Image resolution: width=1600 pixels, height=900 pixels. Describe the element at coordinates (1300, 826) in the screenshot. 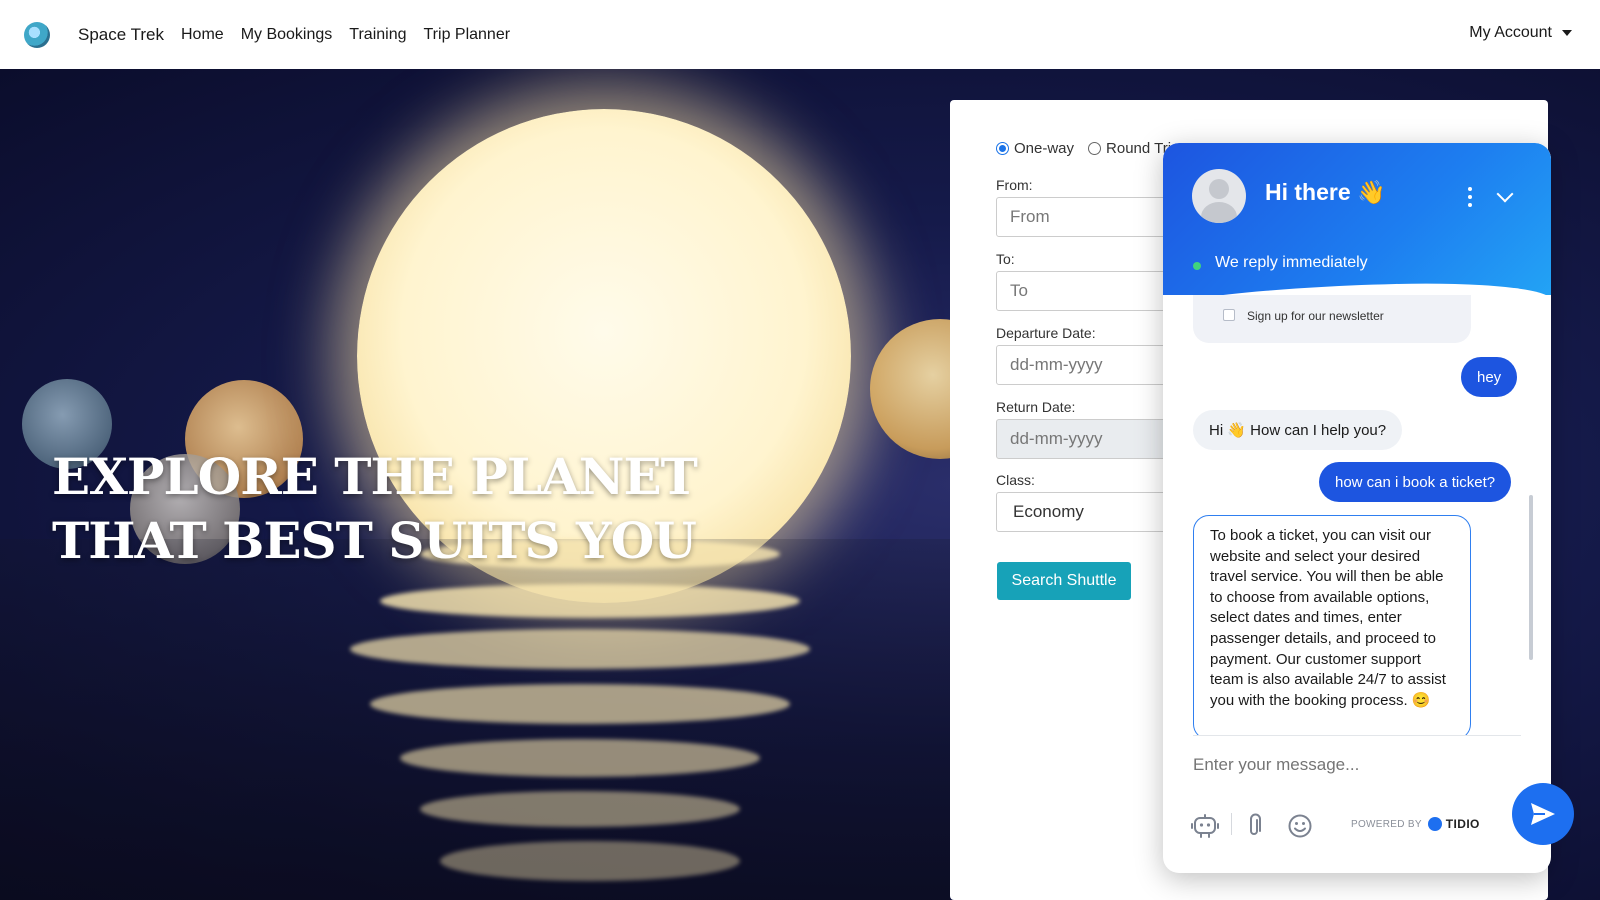

I see `emoji-icon` at that location.